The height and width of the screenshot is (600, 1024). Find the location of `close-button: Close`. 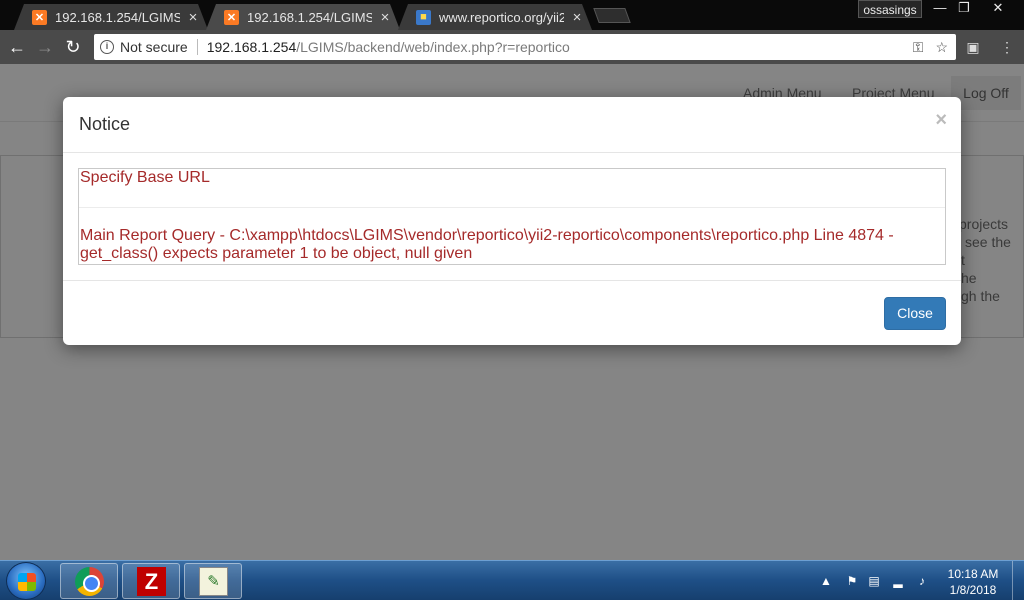

close-button: Close is located at coordinates (915, 313).